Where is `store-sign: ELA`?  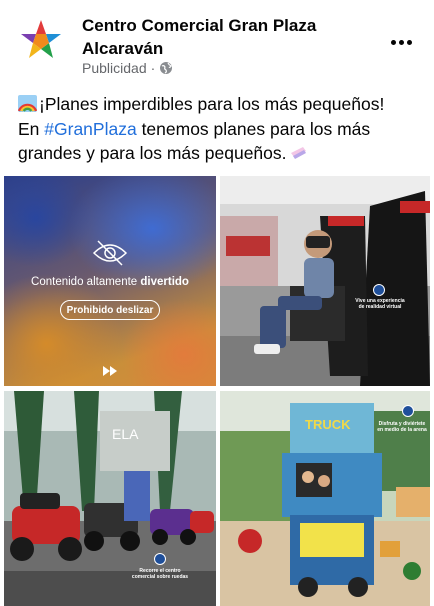
store-sign: ELA is located at coordinates (125, 434).